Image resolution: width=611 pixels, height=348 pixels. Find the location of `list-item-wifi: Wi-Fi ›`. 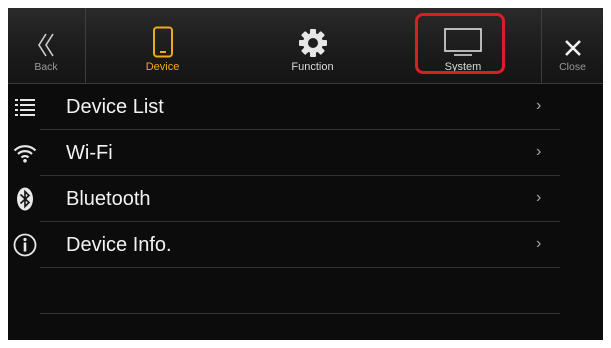

list-item-wifi: Wi-Fi › is located at coordinates (305, 153).